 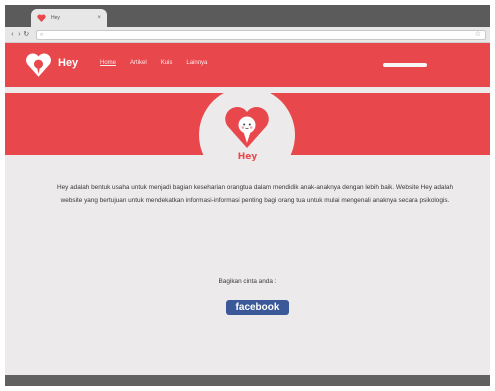 What do you see at coordinates (478, 34) in the screenshot?
I see `bookmark-icon: ☆` at bounding box center [478, 34].